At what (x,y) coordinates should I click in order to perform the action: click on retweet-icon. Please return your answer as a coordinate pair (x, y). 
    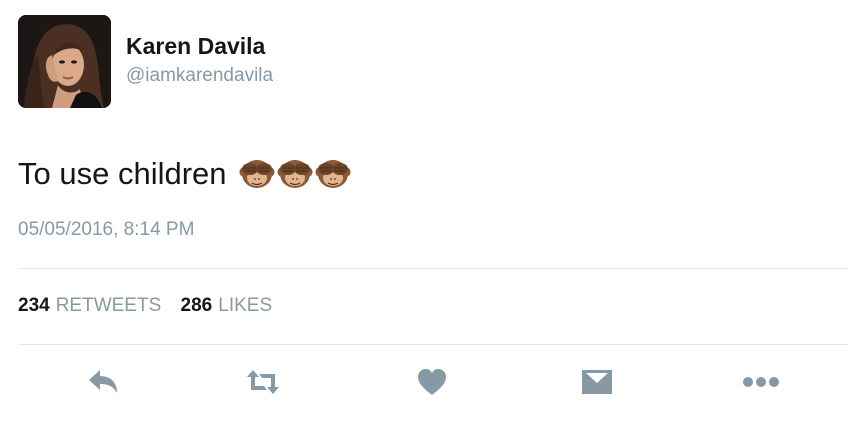
    Looking at the image, I should click on (263, 382).